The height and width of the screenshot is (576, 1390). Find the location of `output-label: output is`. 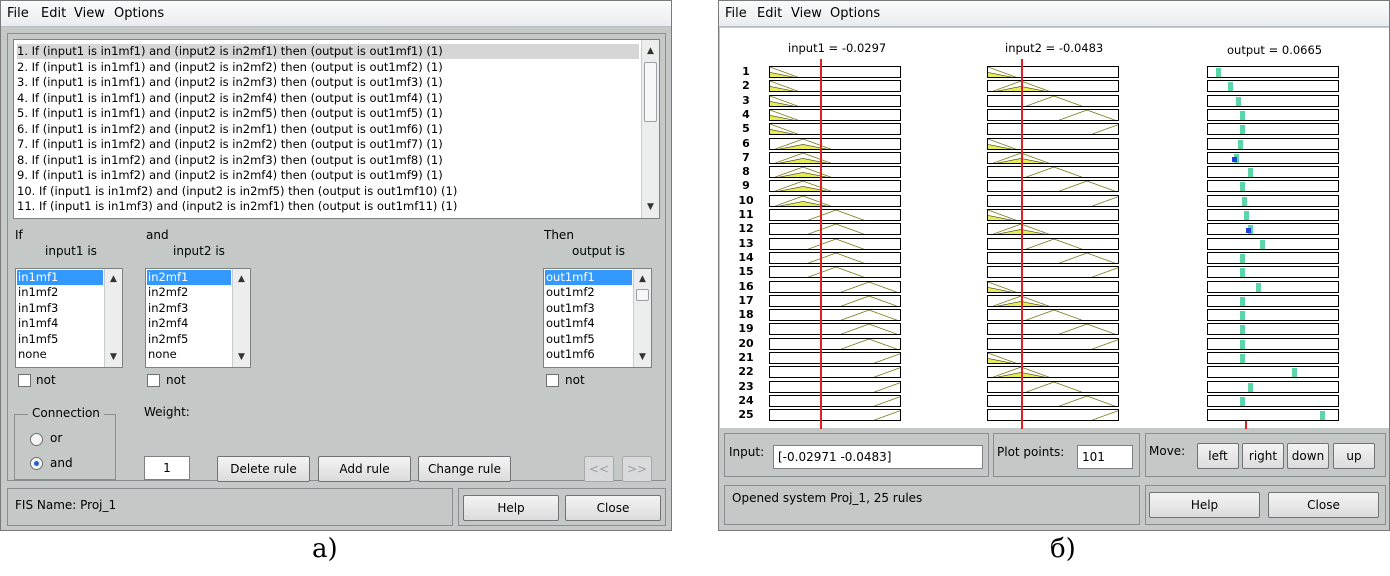

output-label: output is is located at coordinates (598, 251).